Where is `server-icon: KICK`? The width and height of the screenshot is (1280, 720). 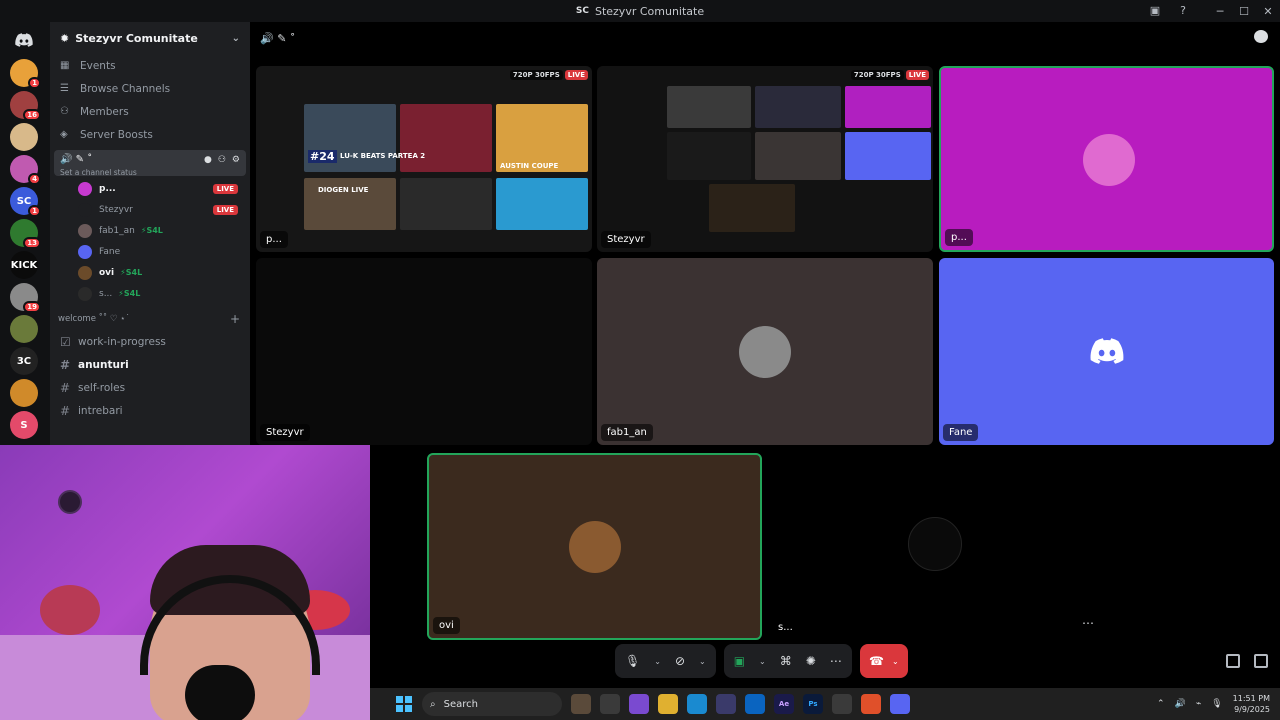
server-icon: KICK is located at coordinates (24, 265).